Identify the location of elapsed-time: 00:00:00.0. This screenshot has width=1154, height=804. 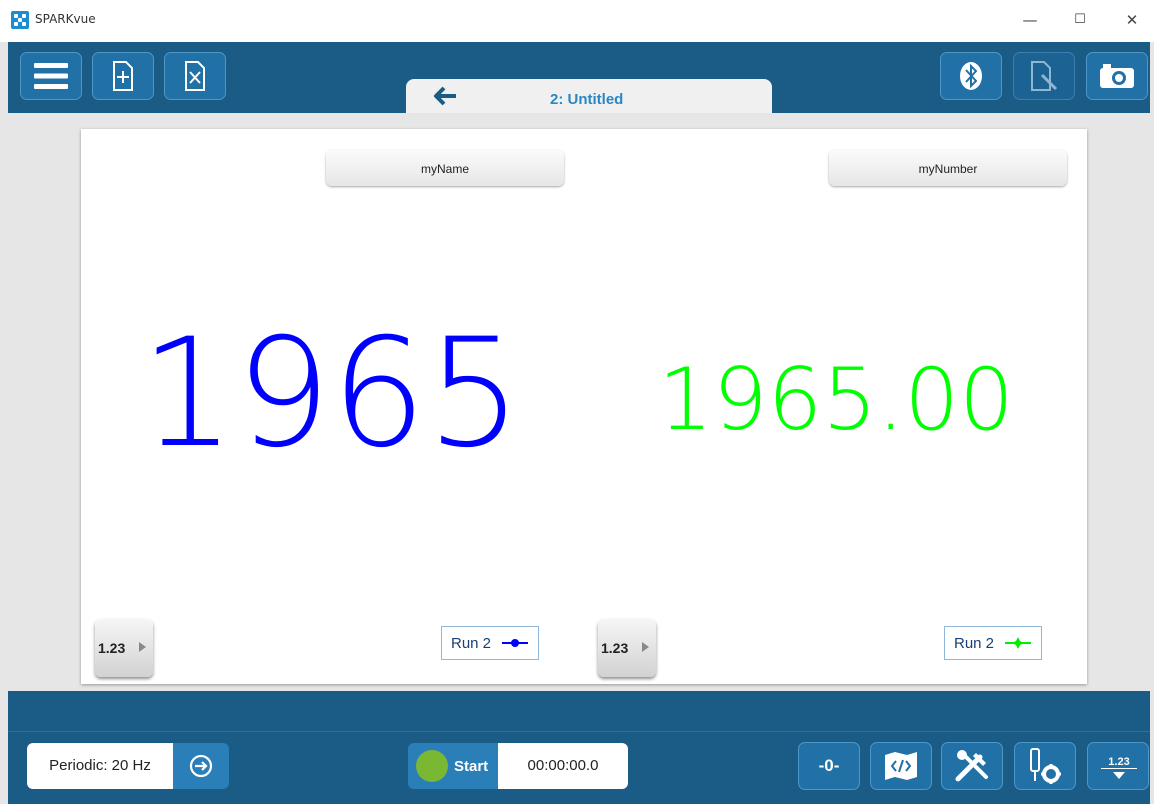
(563, 766).